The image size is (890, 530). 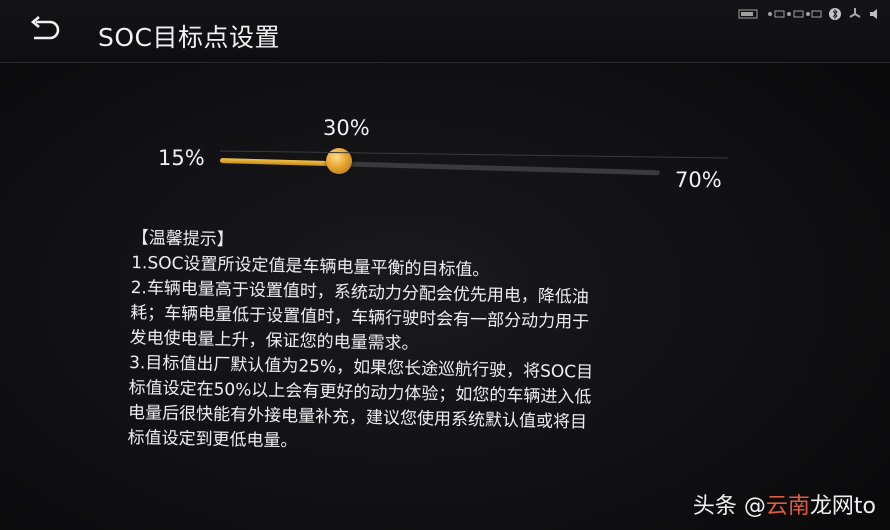 I want to click on battery-indicator-icon, so click(x=748, y=14).